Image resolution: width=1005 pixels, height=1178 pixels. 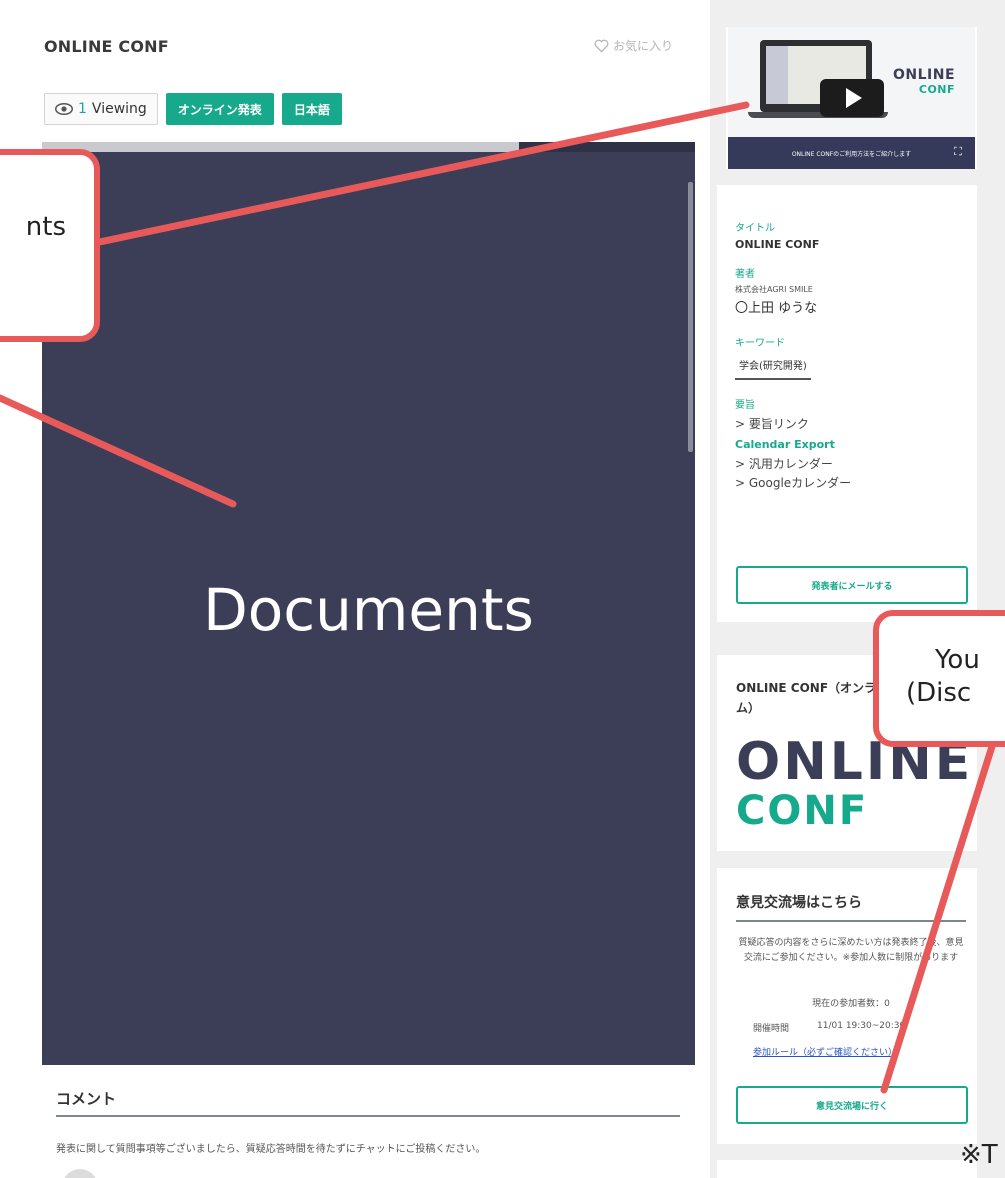 I want to click on video-caption: ONLINE CONFのご利用方法をご紹介します ⛶, so click(x=851, y=153).